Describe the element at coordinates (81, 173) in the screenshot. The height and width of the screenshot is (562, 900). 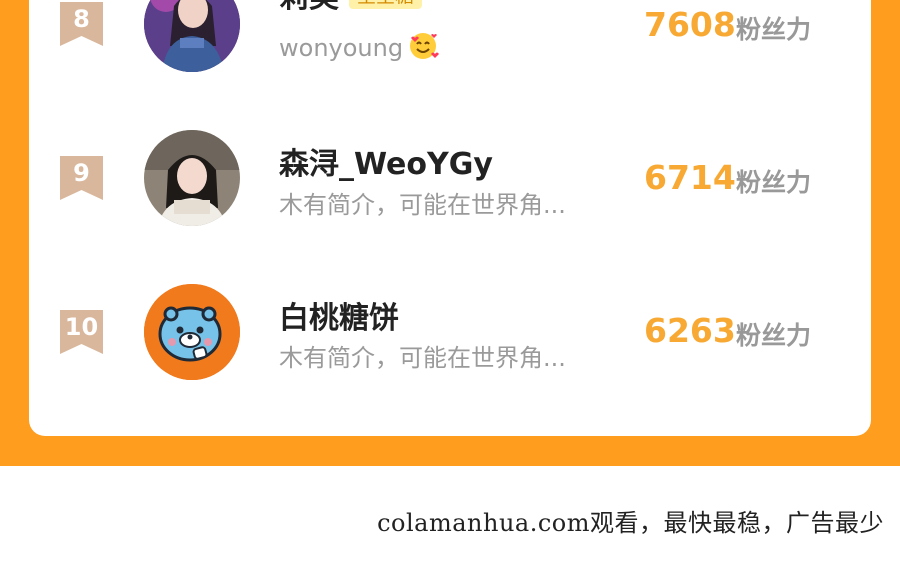
I see `rank-number: 9` at that location.